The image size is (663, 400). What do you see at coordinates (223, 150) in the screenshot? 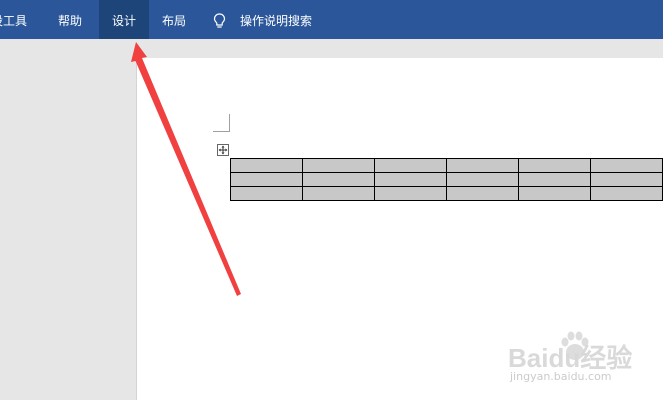
I see `table-move-handle-icon` at bounding box center [223, 150].